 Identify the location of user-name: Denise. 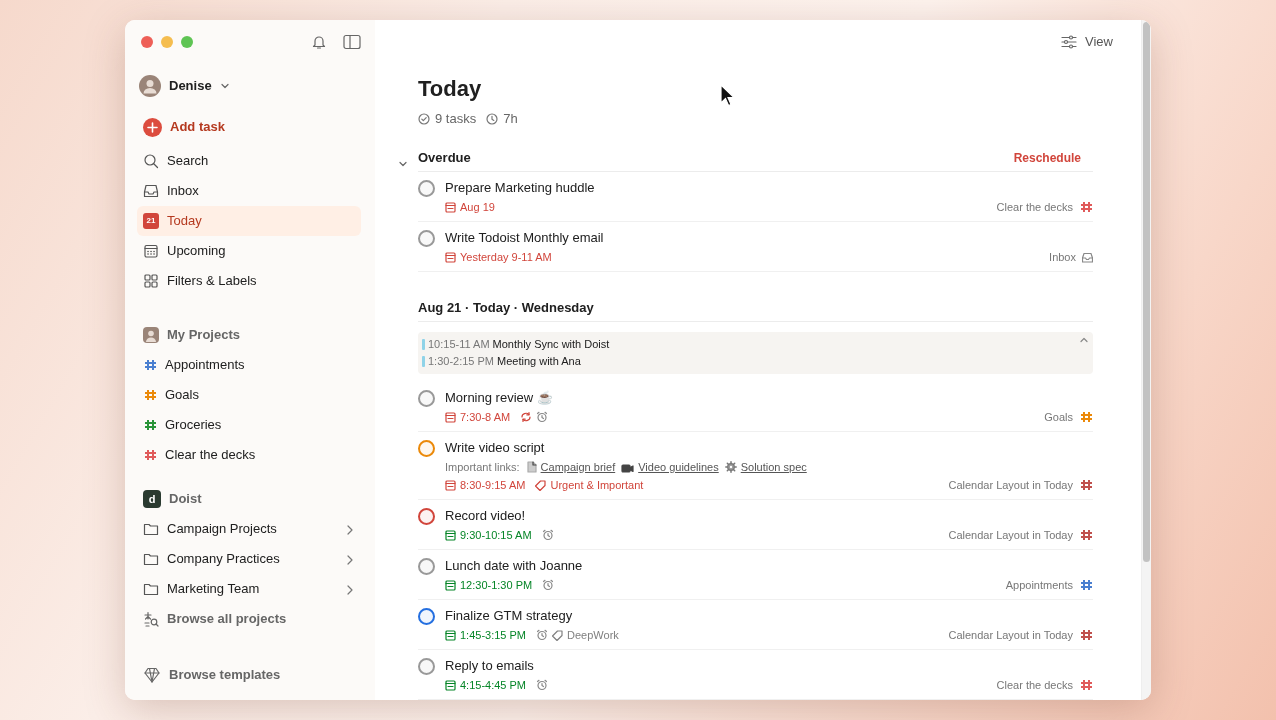
(190, 86).